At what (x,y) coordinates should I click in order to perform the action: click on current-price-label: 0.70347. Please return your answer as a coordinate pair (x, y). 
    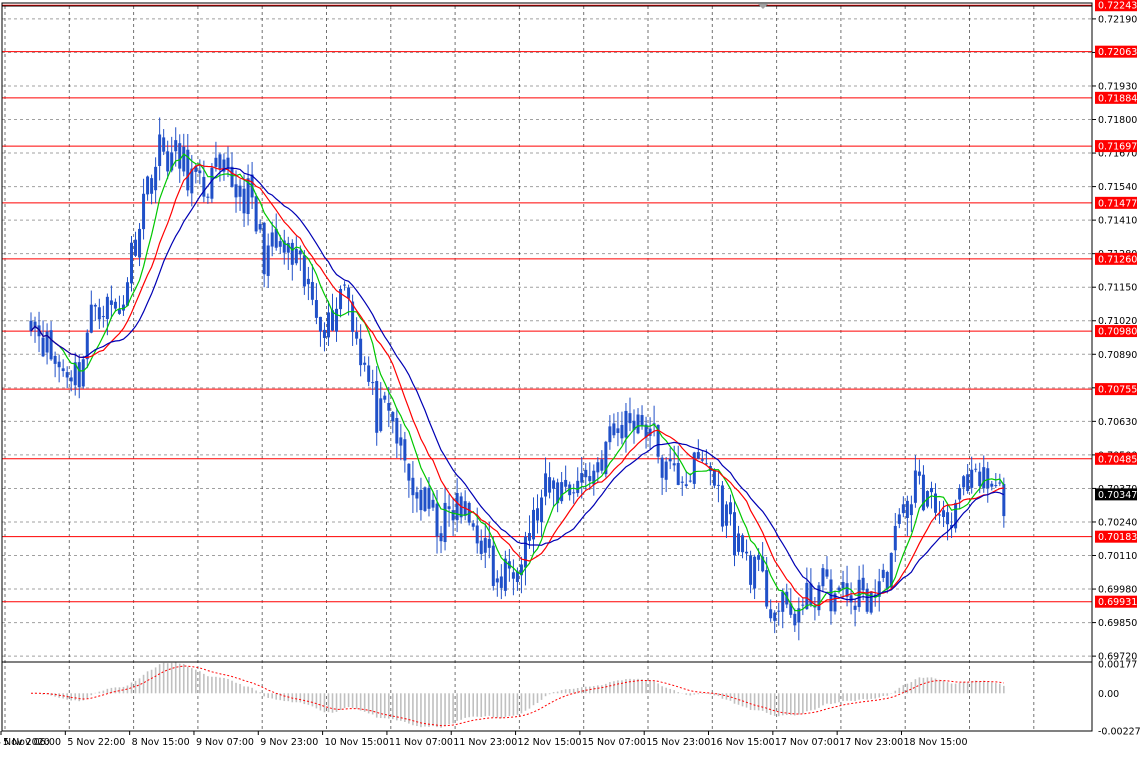
    Looking at the image, I should click on (1117, 495).